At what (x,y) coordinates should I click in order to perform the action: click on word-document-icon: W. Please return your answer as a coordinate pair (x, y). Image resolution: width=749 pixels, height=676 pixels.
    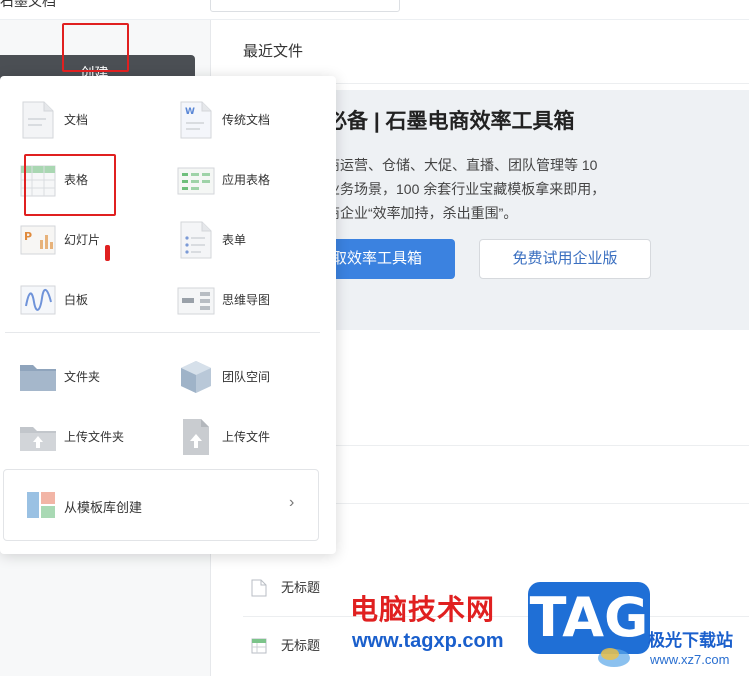
    Looking at the image, I should click on (196, 120).